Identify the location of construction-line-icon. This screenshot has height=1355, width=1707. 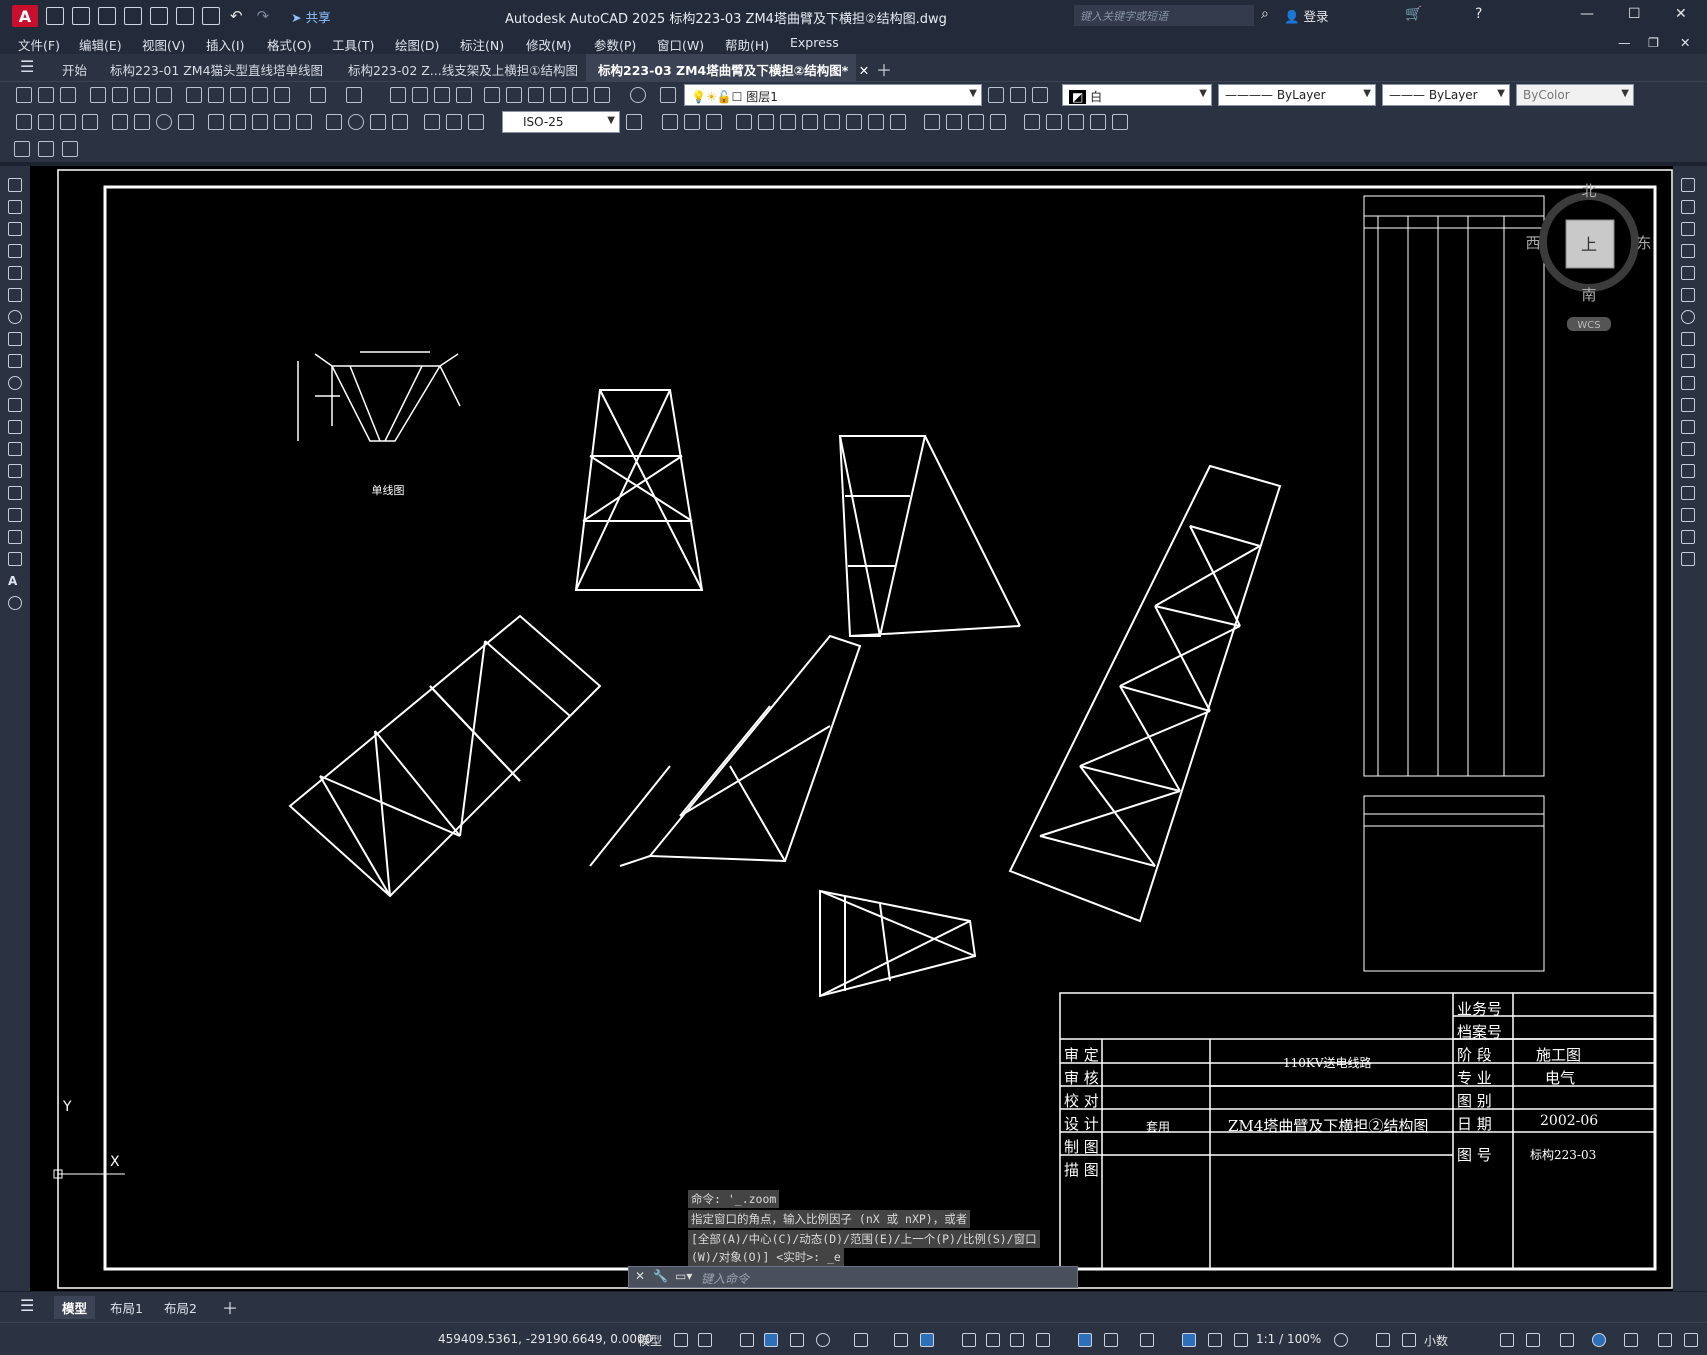
(15, 207).